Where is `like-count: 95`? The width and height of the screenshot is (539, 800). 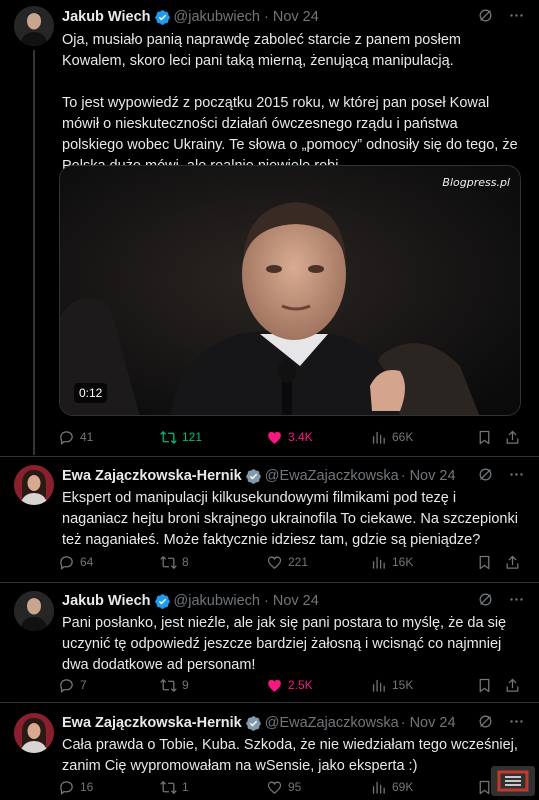 like-count: 95 is located at coordinates (295, 787).